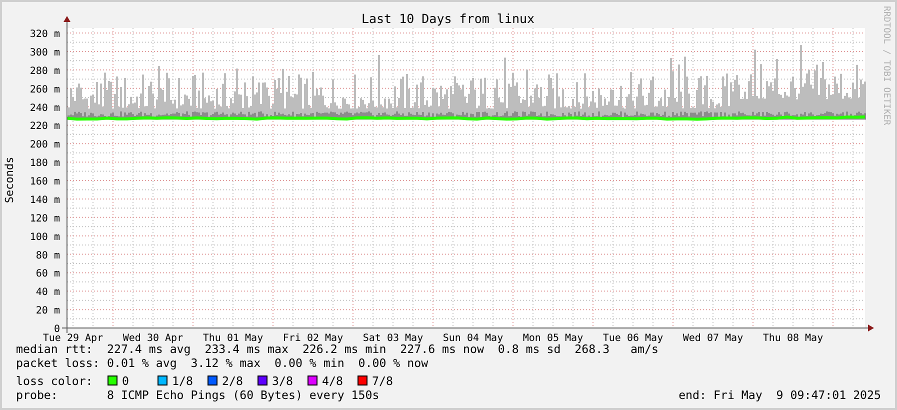 The height and width of the screenshot is (410, 897). I want to click on watermark: RRDTOOL / TOBI OETIKER, so click(886, 66).